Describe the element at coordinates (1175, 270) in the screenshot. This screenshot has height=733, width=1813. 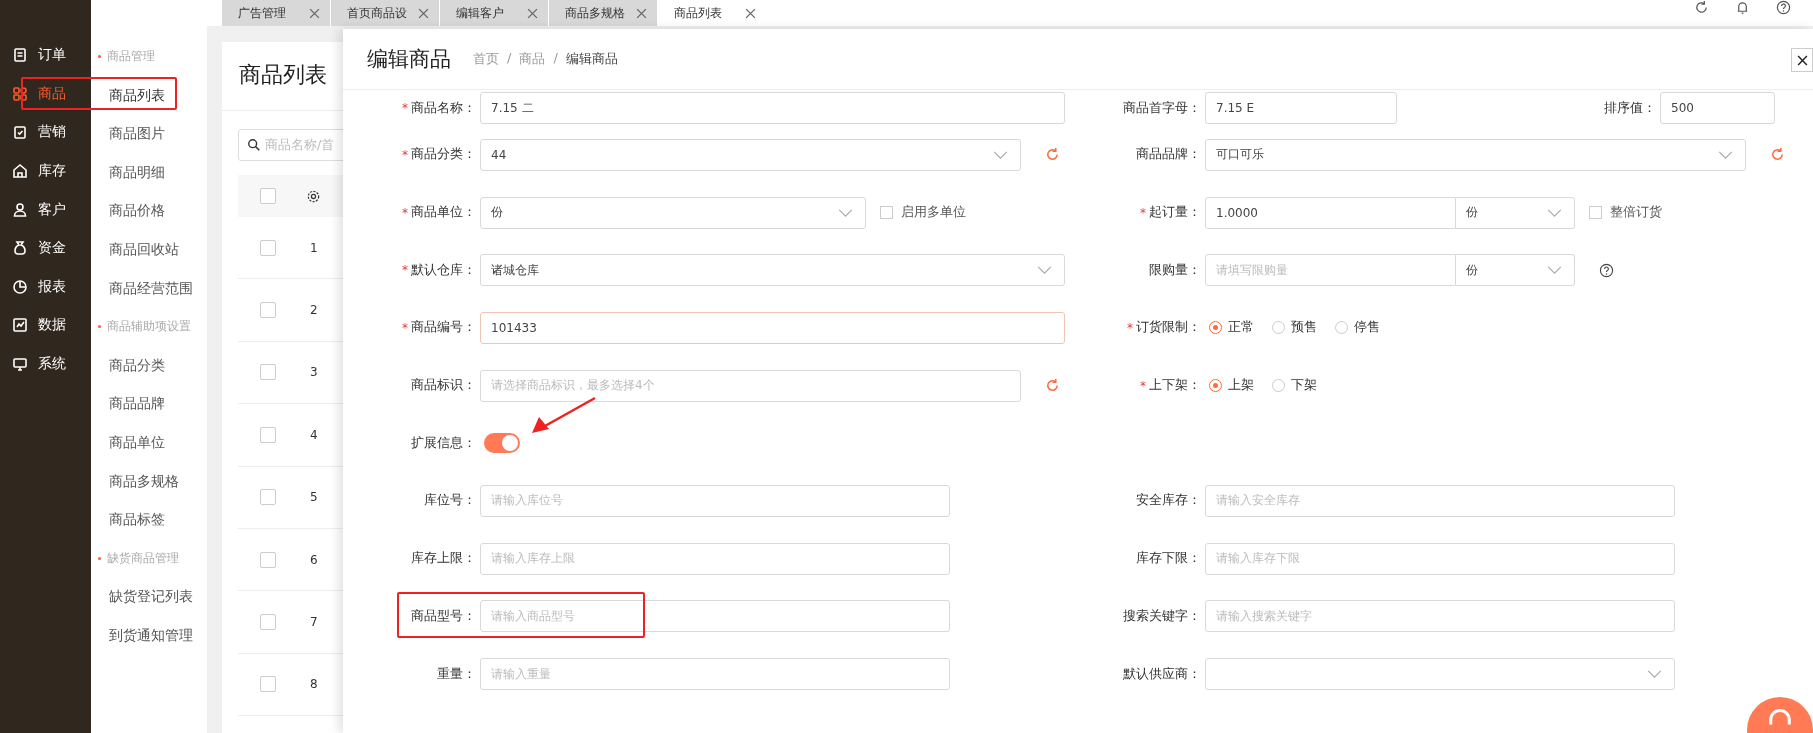
I see `field-label: 限购量：` at that location.